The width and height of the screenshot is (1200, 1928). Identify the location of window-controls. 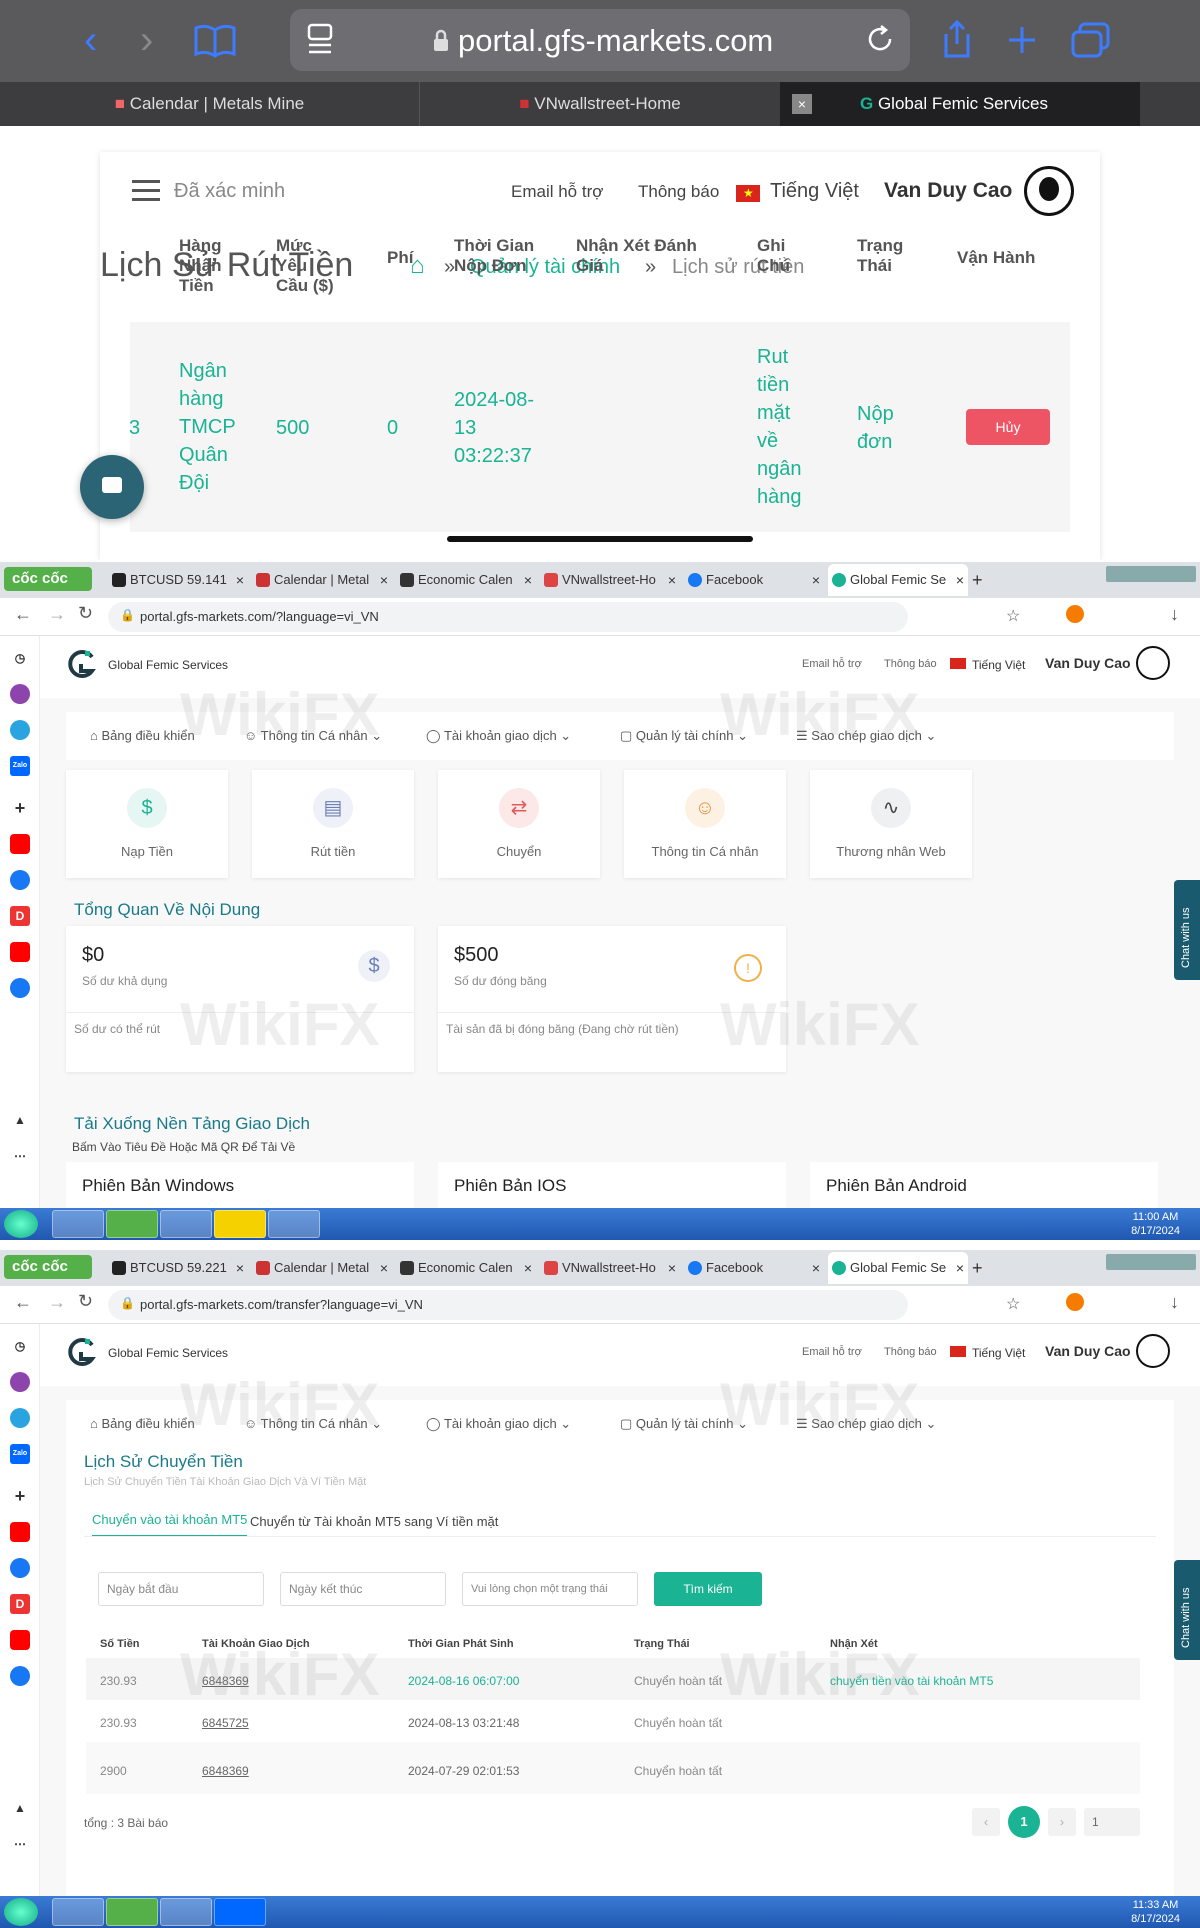
(1151, 574).